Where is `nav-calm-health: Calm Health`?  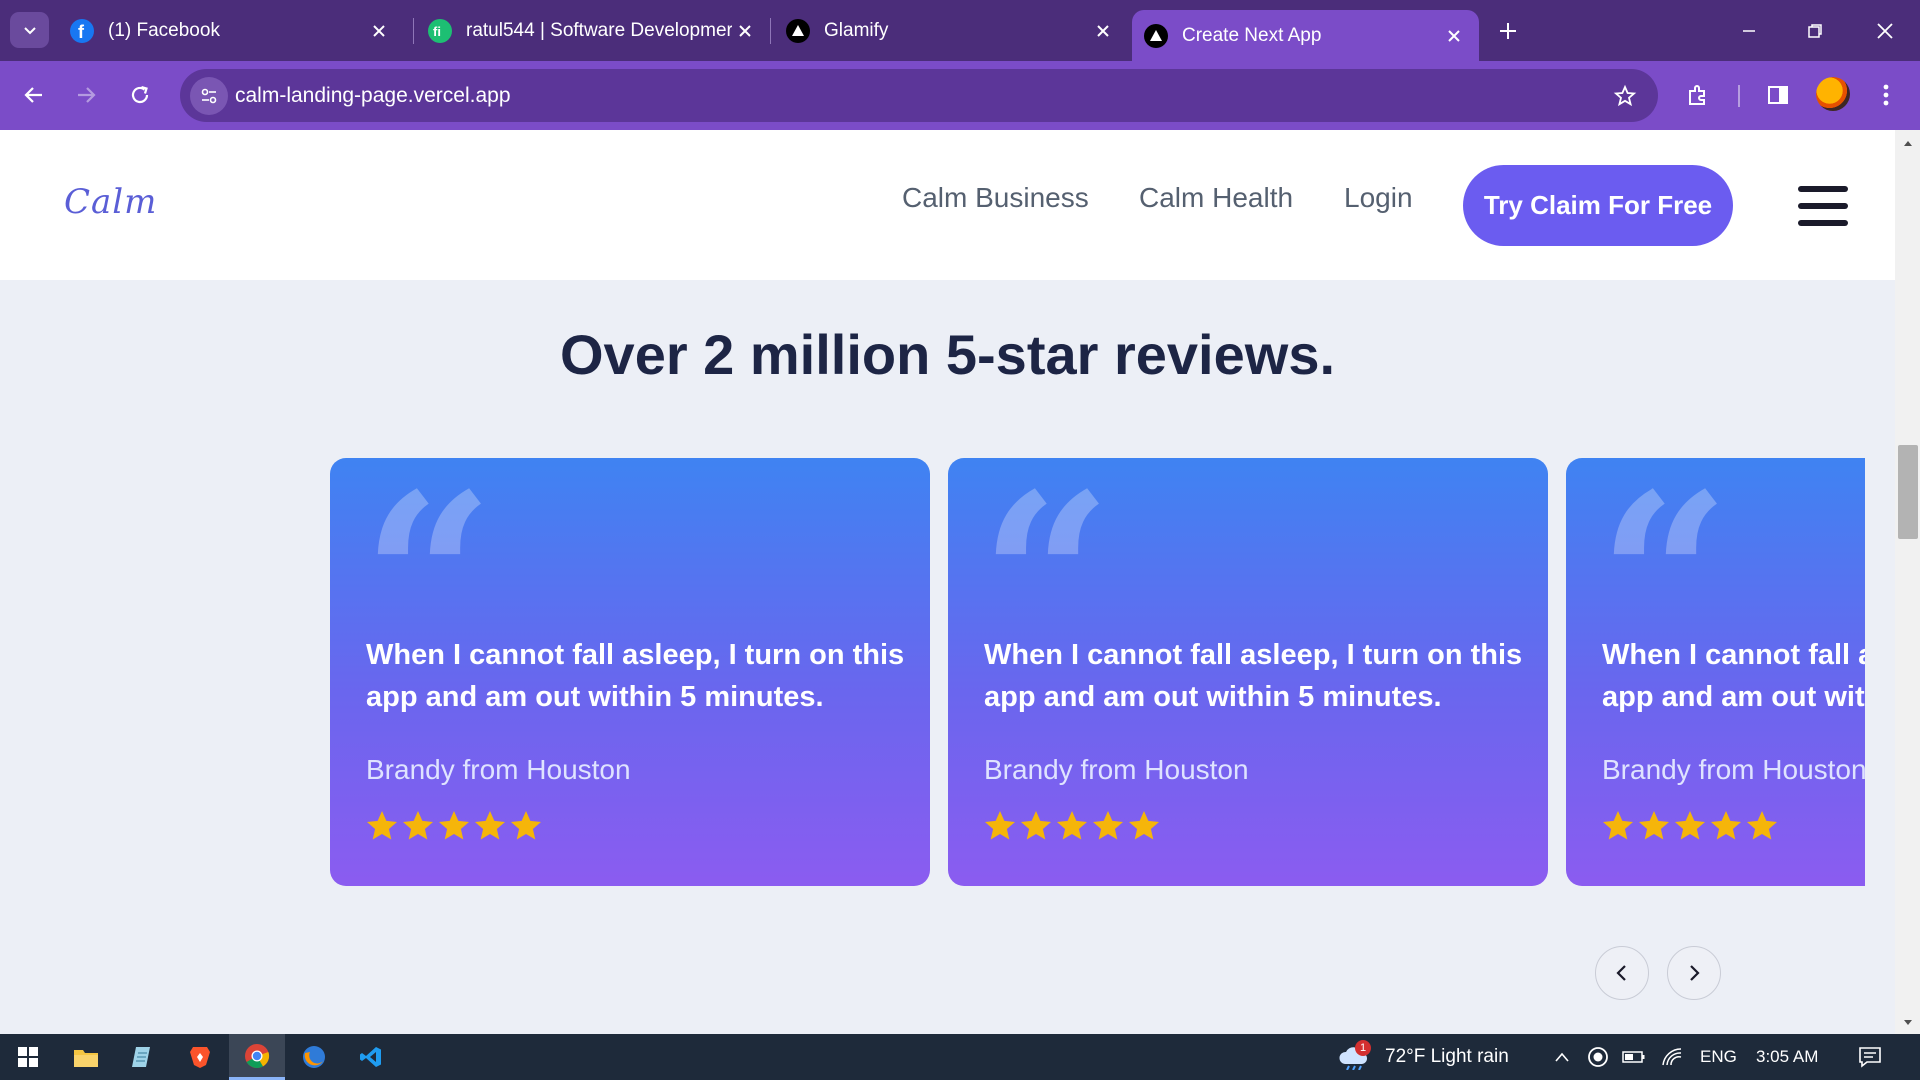 nav-calm-health: Calm Health is located at coordinates (1216, 198).